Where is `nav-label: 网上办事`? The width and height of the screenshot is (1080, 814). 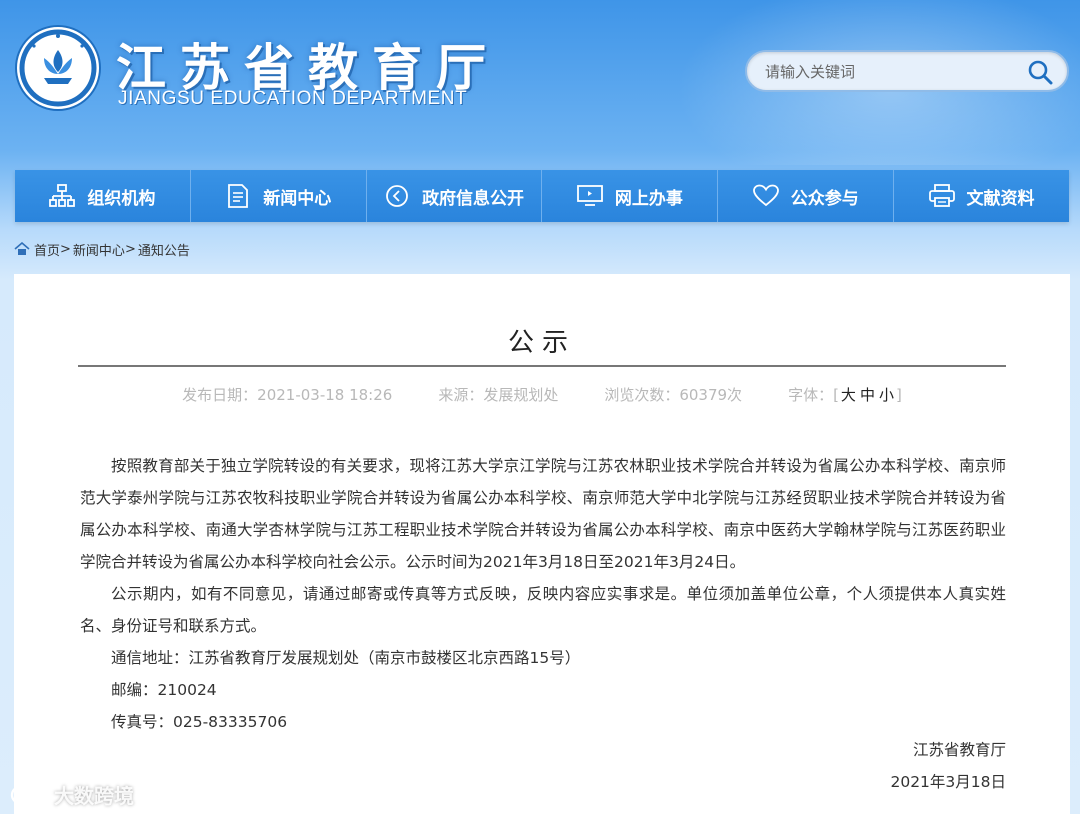 nav-label: 网上办事 is located at coordinates (648, 198).